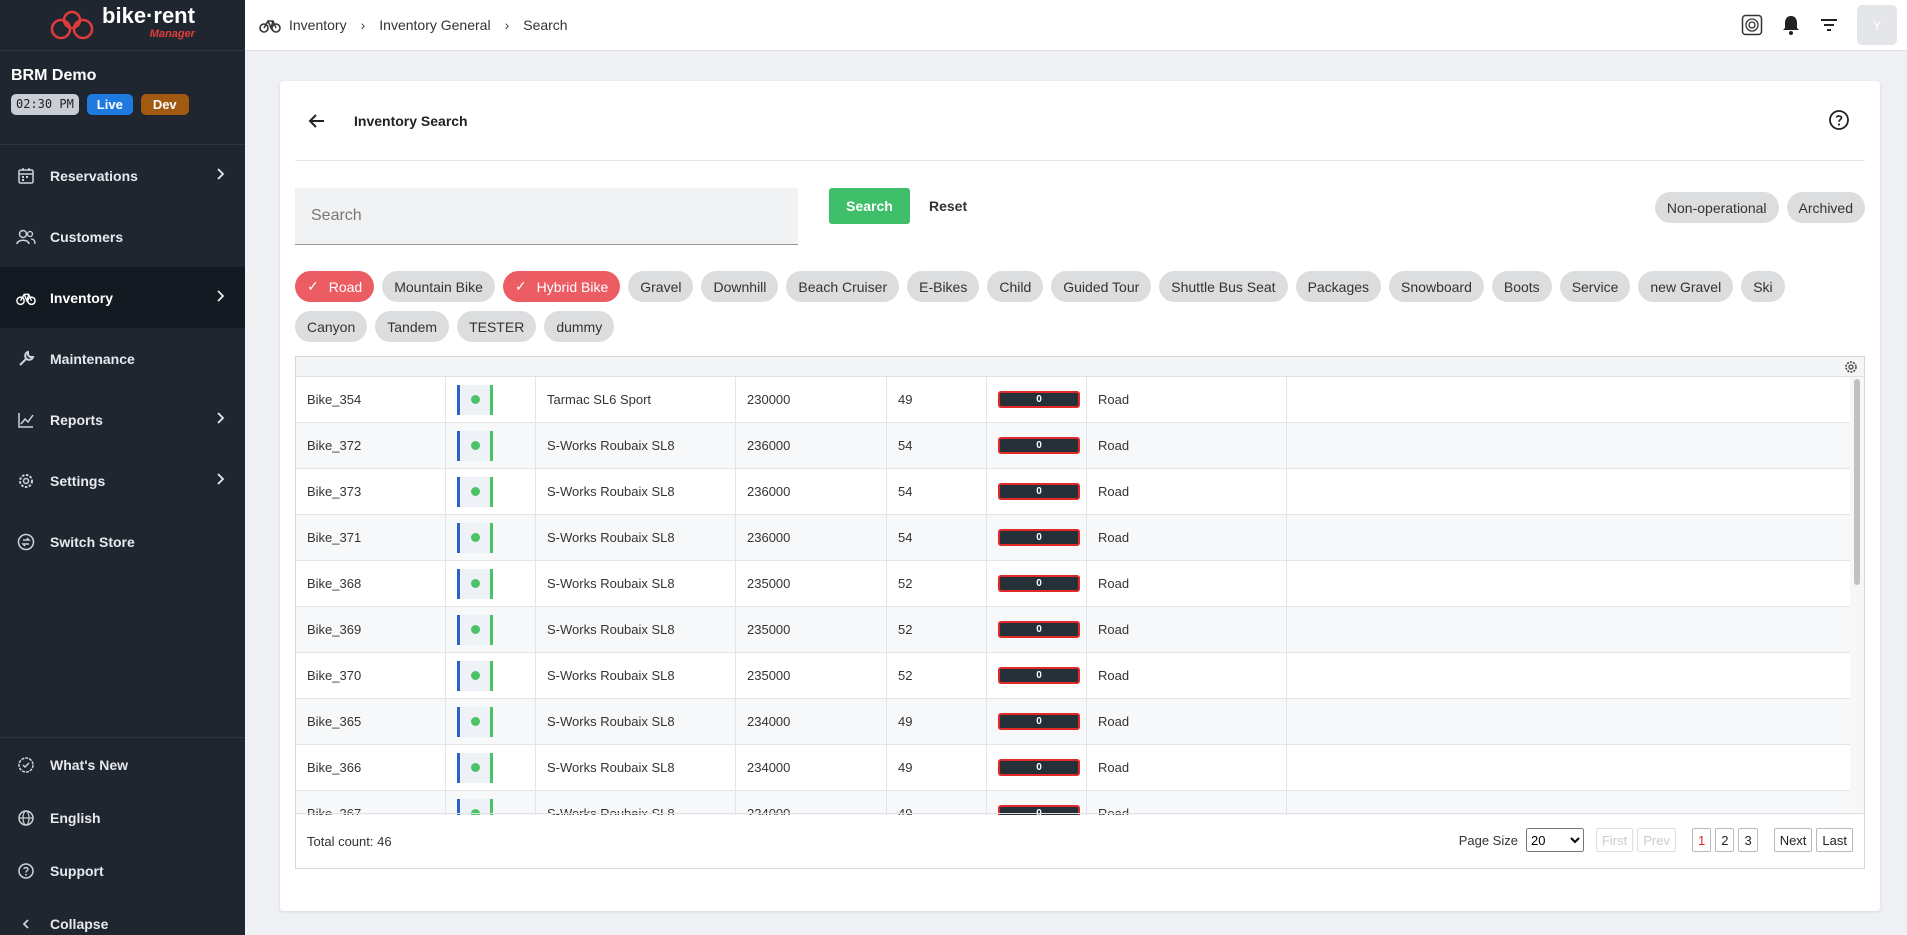 The width and height of the screenshot is (1907, 935). What do you see at coordinates (122, 419) in the screenshot?
I see `sidebar-item-reports: Reports` at bounding box center [122, 419].